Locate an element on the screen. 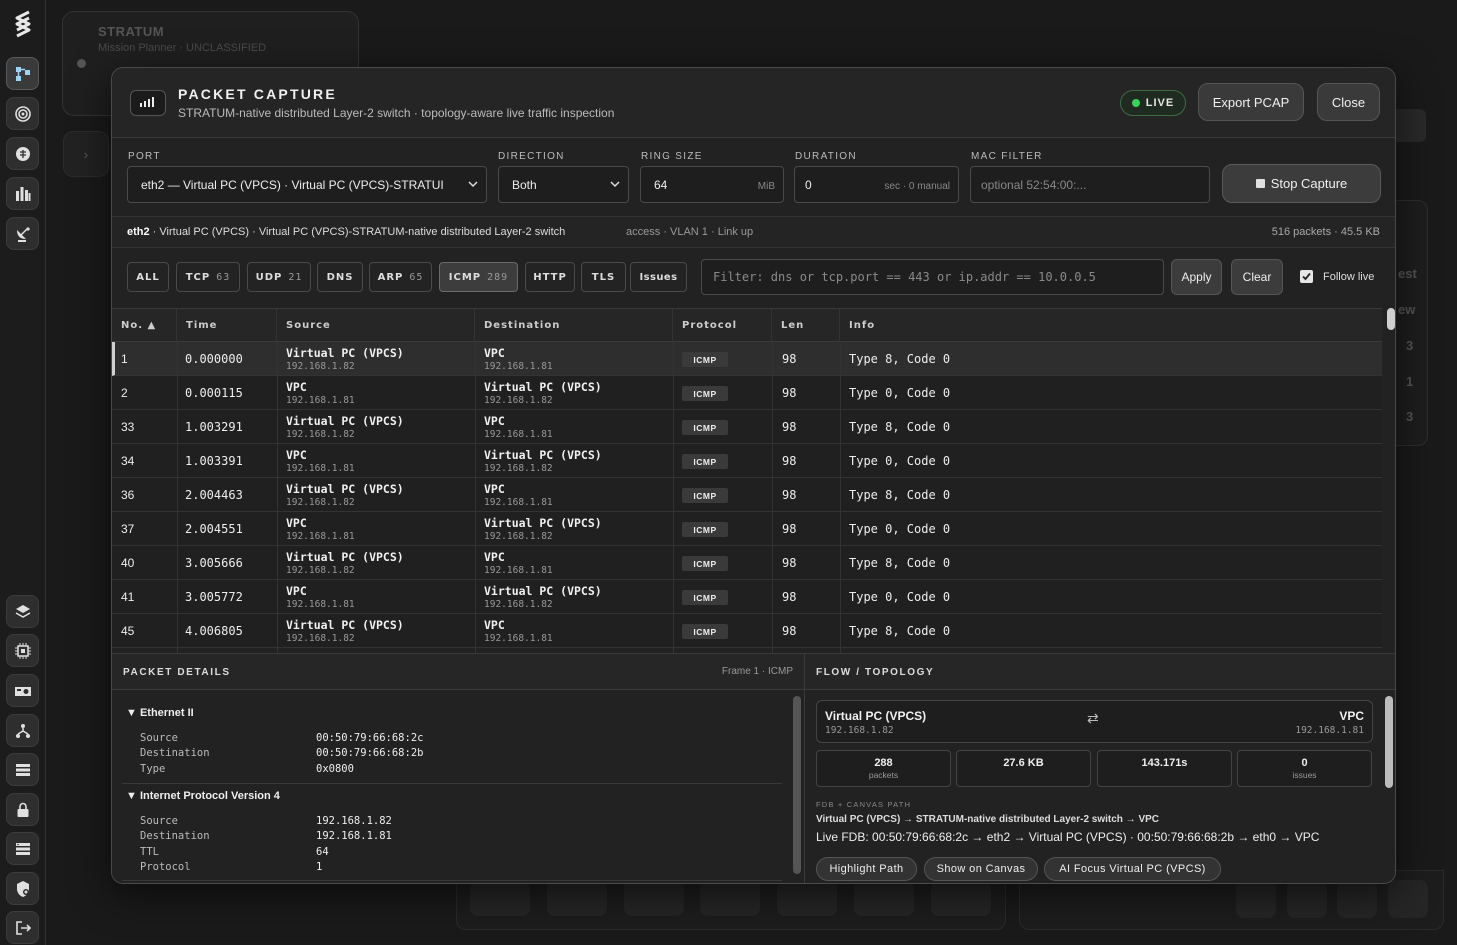 Image resolution: width=1457 pixels, height=945 pixels. flow-scrollbar is located at coordinates (1389, 742).